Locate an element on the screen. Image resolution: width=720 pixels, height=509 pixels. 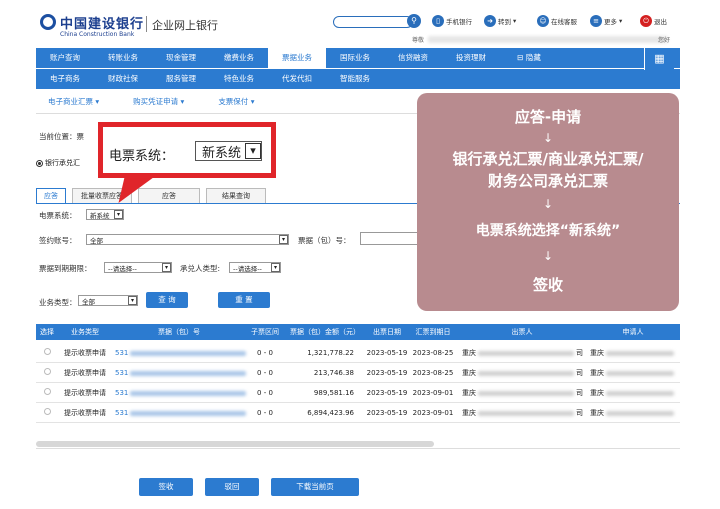
table-bottom-divider is located at coordinates (358, 448).